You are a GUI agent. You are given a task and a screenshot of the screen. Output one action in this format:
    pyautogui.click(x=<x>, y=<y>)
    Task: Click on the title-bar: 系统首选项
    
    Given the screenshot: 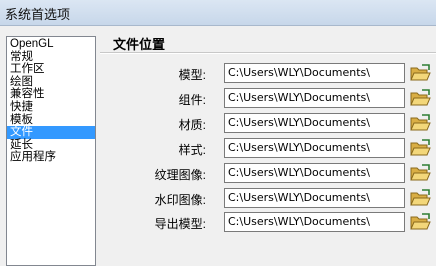 What is the action you would take?
    pyautogui.click(x=218, y=13)
    